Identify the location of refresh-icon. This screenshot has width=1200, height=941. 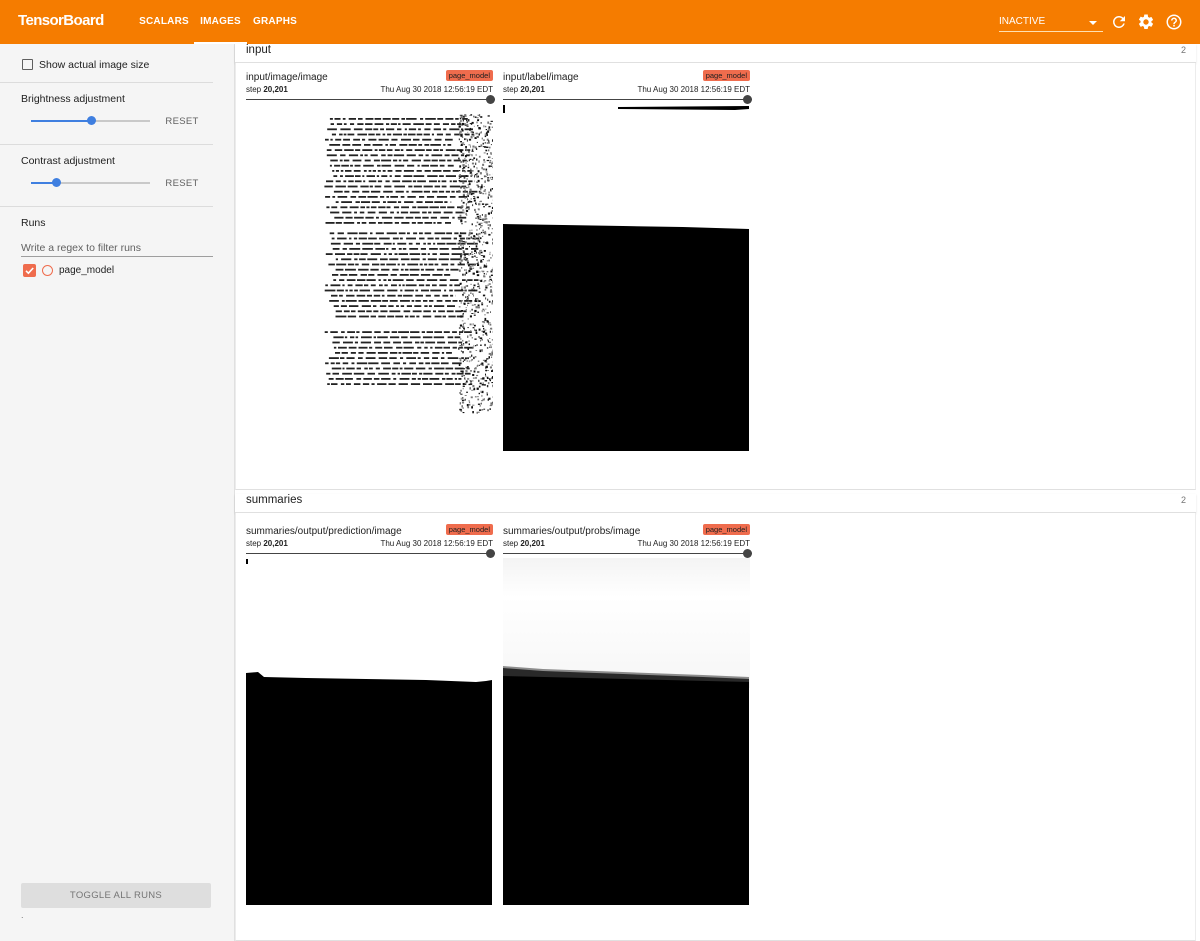
(1119, 22).